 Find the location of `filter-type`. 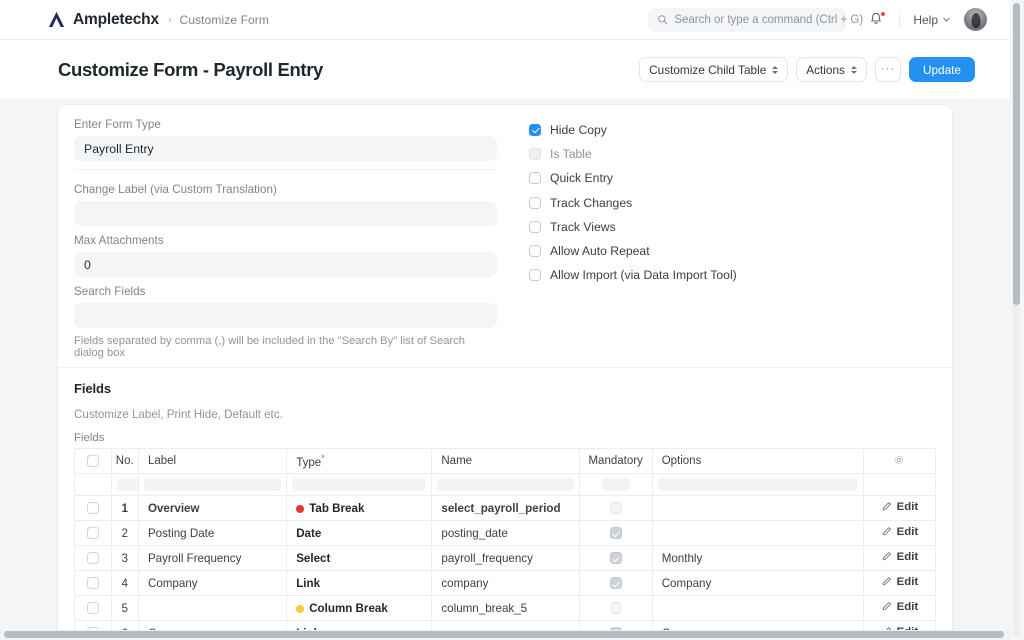

filter-type is located at coordinates (359, 484).